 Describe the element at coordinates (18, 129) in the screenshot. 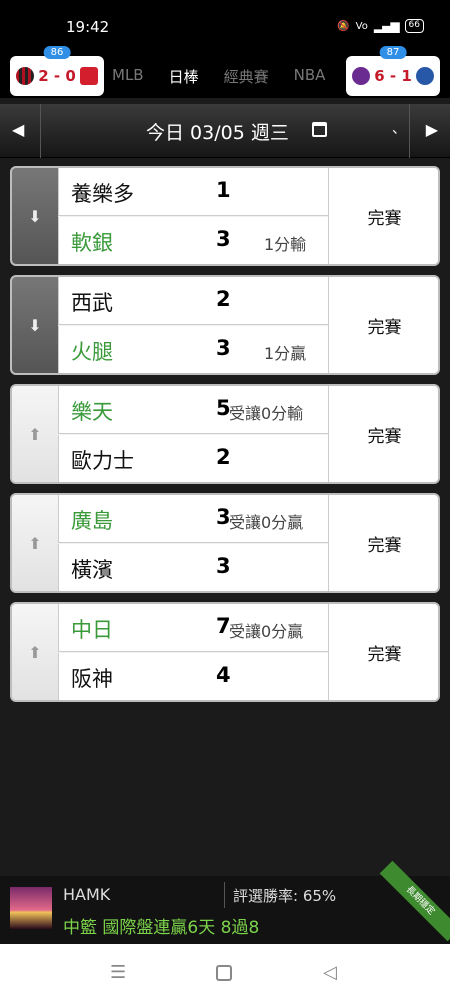

I see `prev-day-icon: ◀` at that location.